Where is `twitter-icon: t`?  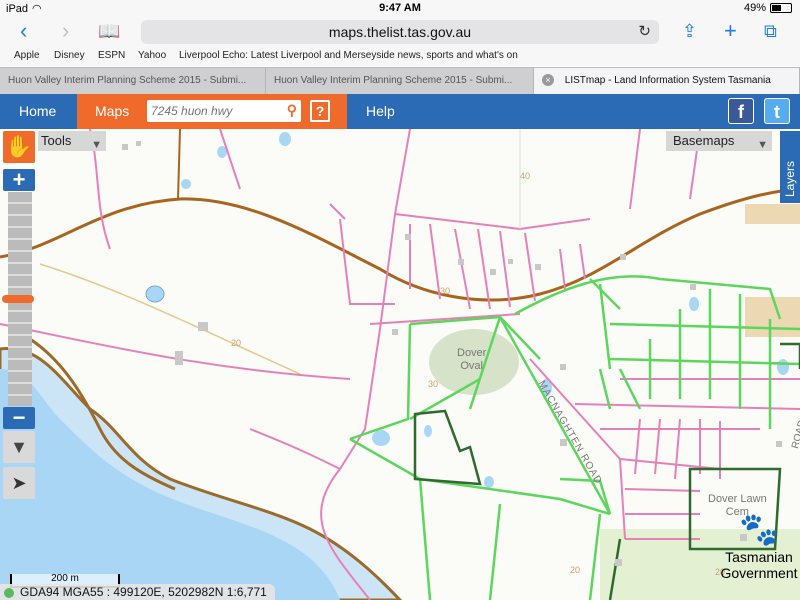
twitter-icon: t is located at coordinates (777, 111).